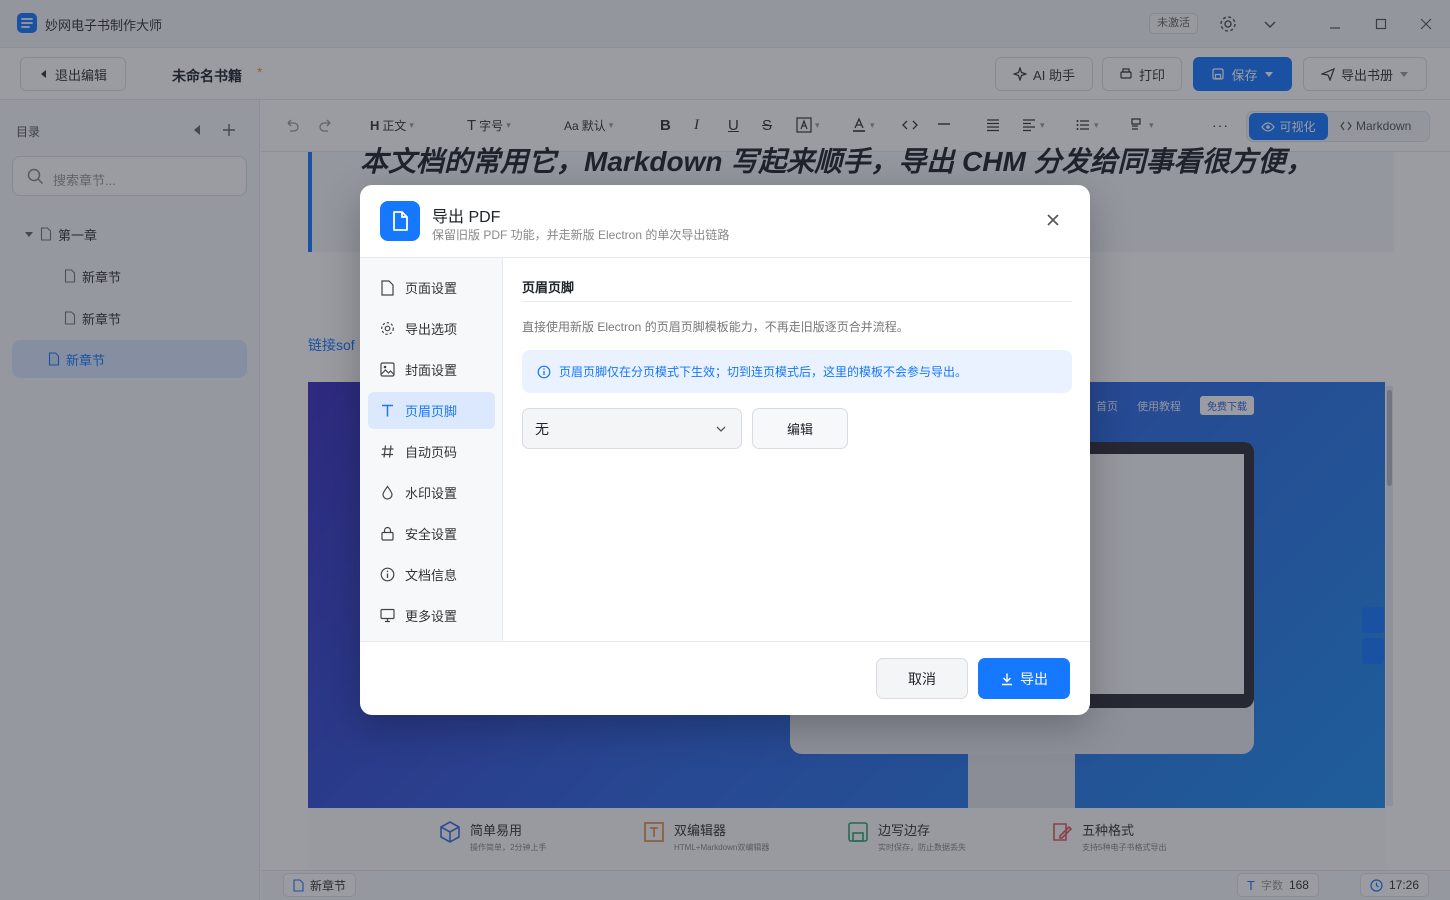 The width and height of the screenshot is (1450, 900). I want to click on nav-label: 自动页码, so click(431, 452).